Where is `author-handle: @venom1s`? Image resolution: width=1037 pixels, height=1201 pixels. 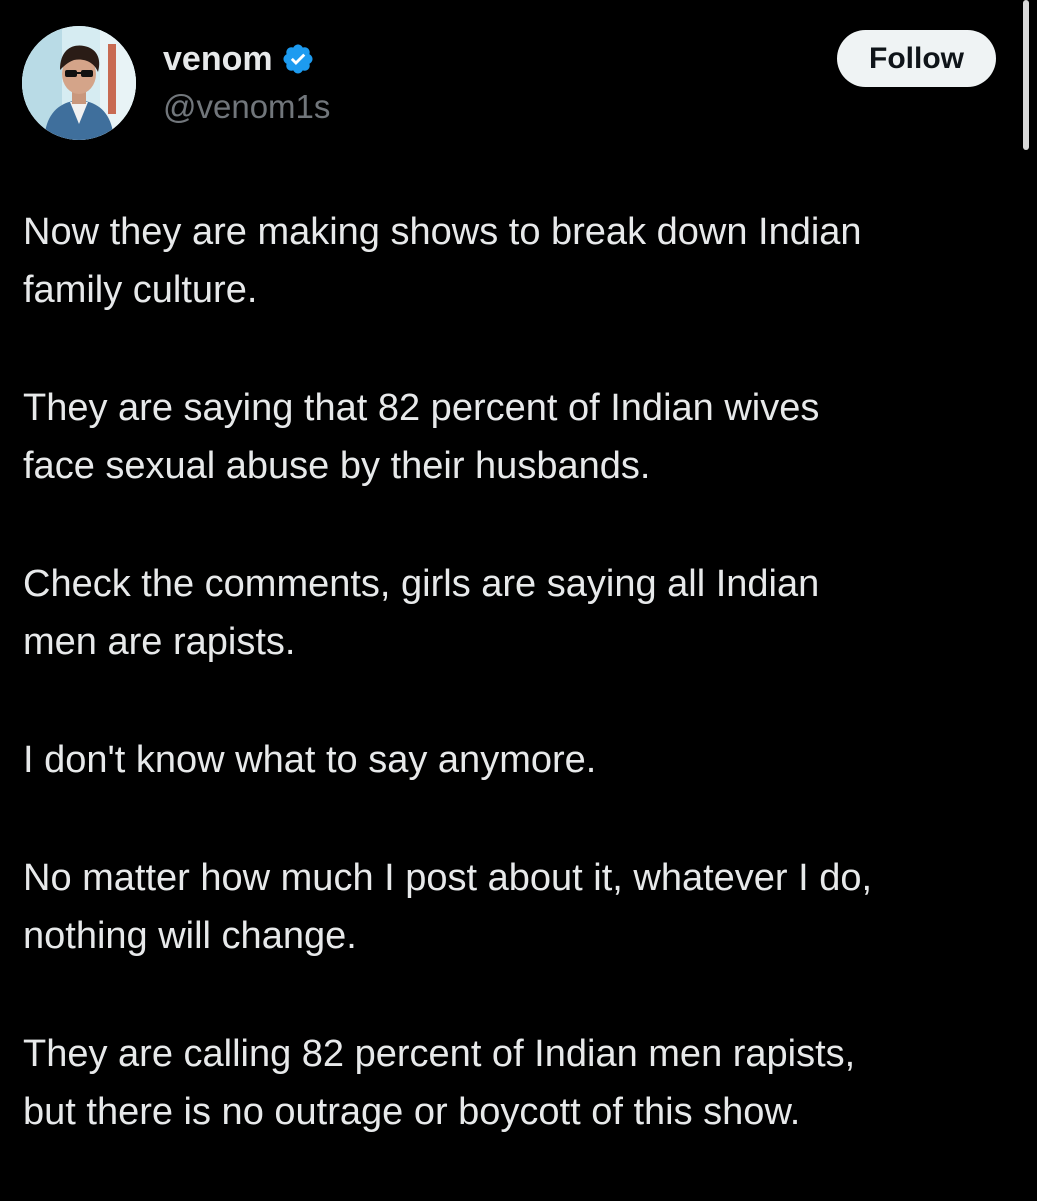 author-handle: @venom1s is located at coordinates (246, 107).